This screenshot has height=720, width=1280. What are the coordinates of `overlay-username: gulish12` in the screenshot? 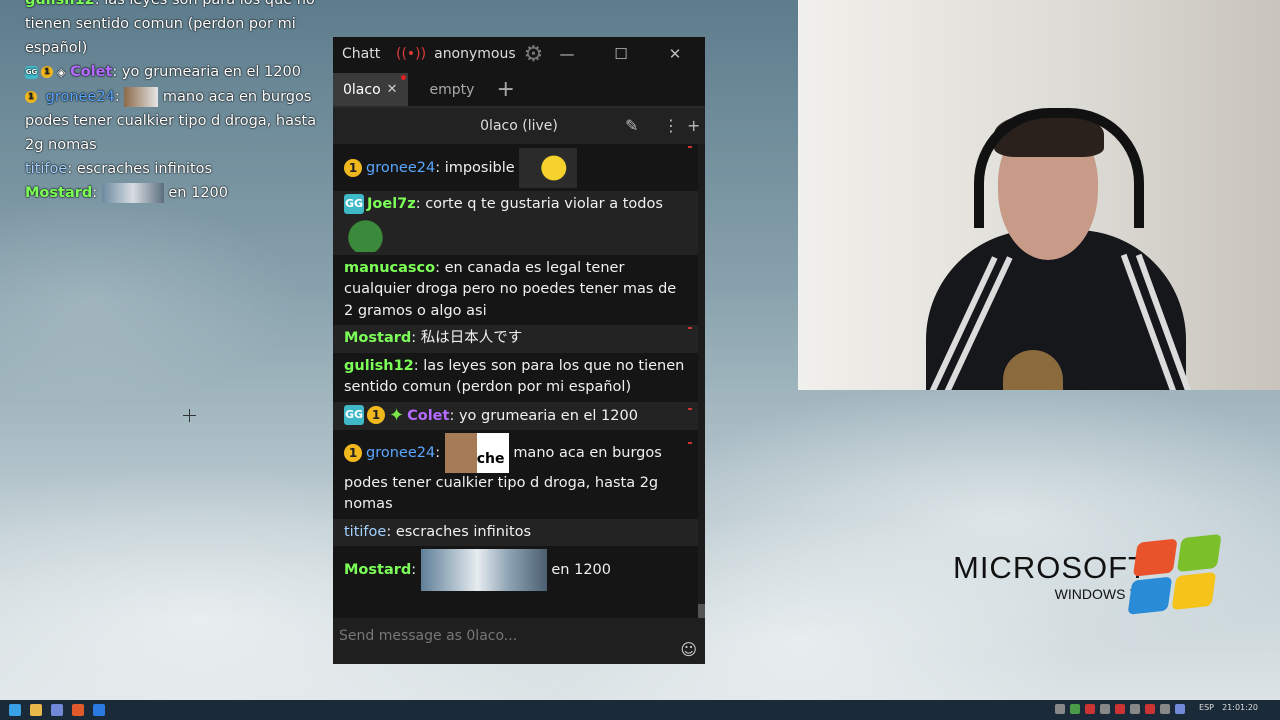 It's located at (60, 4).